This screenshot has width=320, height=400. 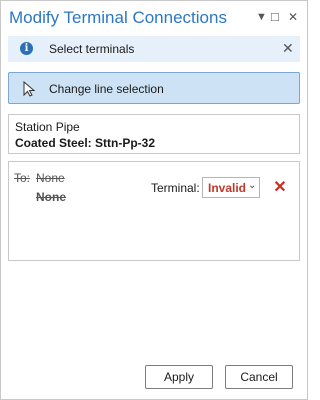 What do you see at coordinates (261, 17) in the screenshot?
I see `pane-menu-button: ▼` at bounding box center [261, 17].